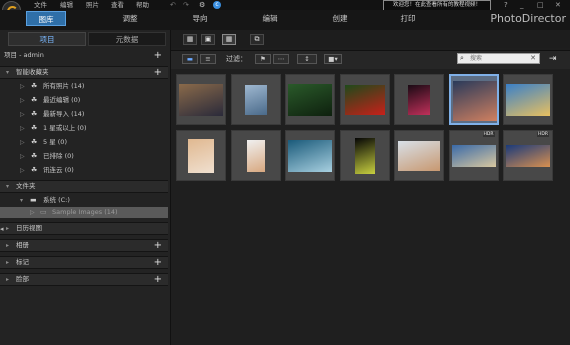  What do you see at coordinates (84, 156) in the screenshot?
I see `smart-item-excluded: ▷ ☘ 已排除 (0)` at bounding box center [84, 156].